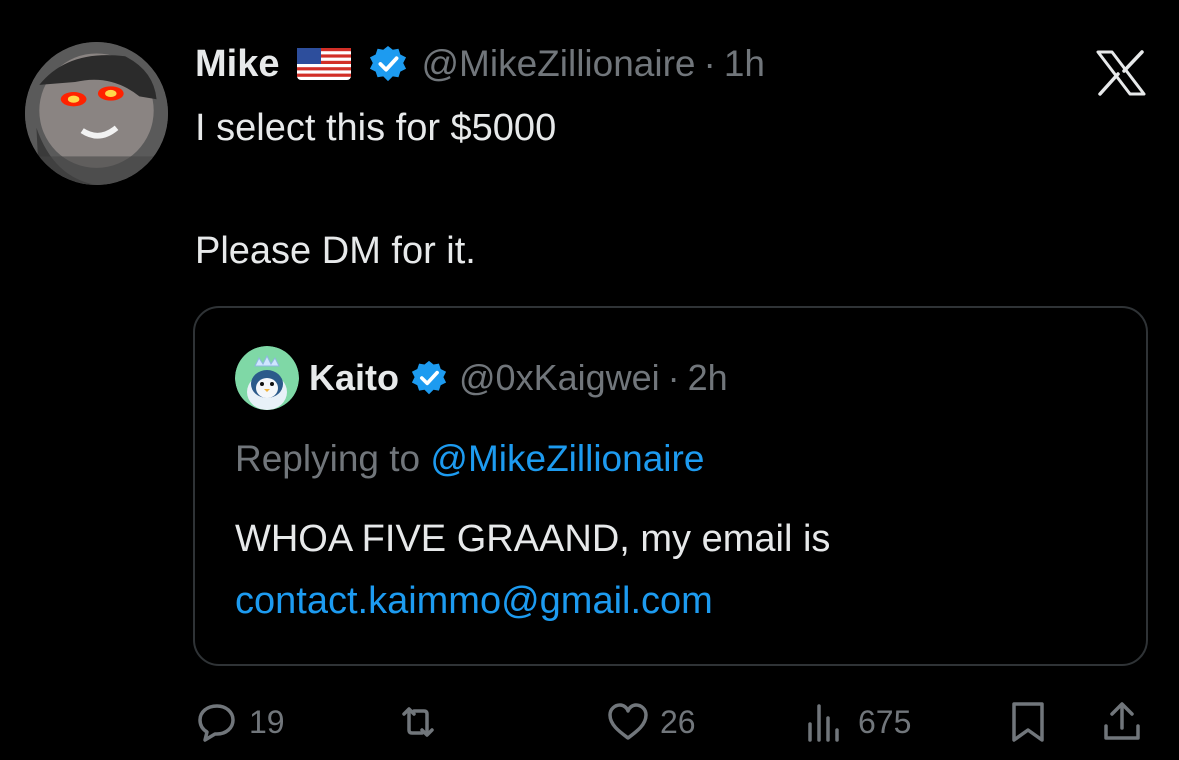  Describe the element at coordinates (567, 458) in the screenshot. I see `replying-to-handle-link: @MikeZillionaire` at that location.